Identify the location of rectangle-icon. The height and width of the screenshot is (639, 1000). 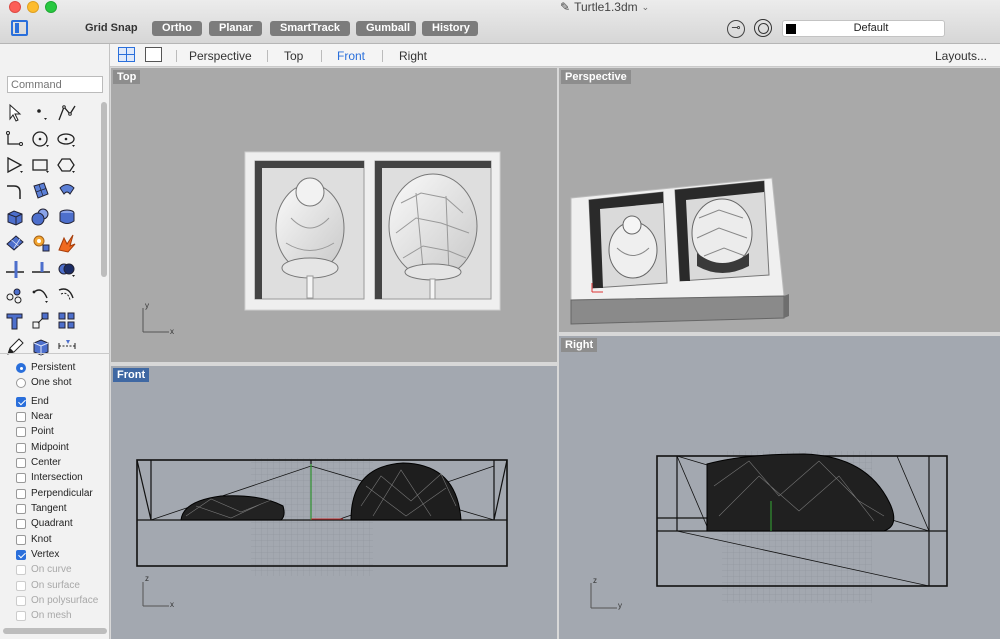
(41, 165).